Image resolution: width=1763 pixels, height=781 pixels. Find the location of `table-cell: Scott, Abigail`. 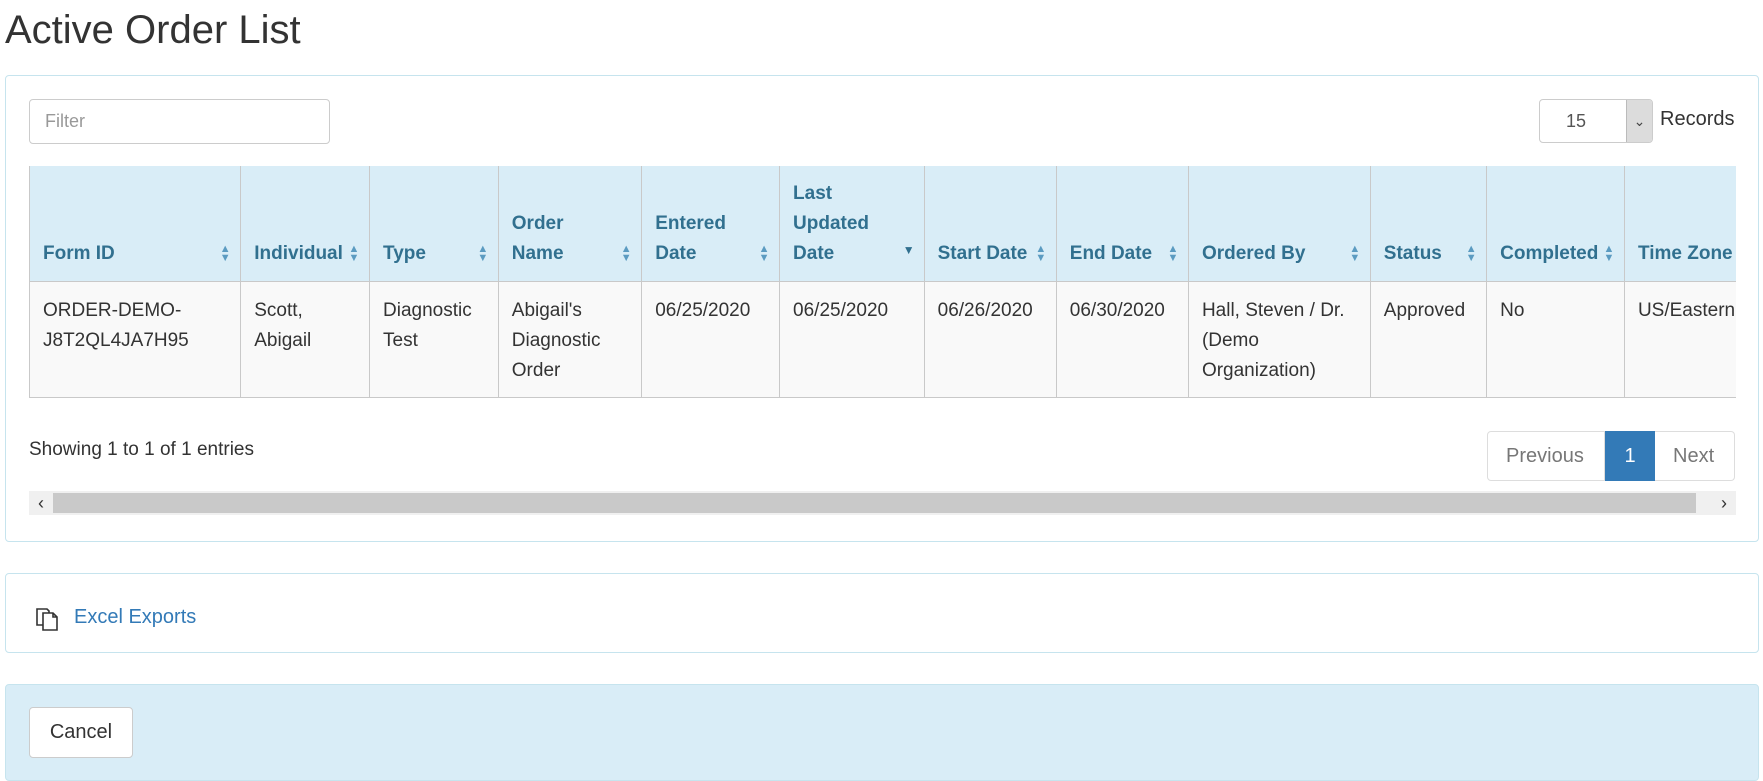

table-cell: Scott, Abigail is located at coordinates (305, 339).